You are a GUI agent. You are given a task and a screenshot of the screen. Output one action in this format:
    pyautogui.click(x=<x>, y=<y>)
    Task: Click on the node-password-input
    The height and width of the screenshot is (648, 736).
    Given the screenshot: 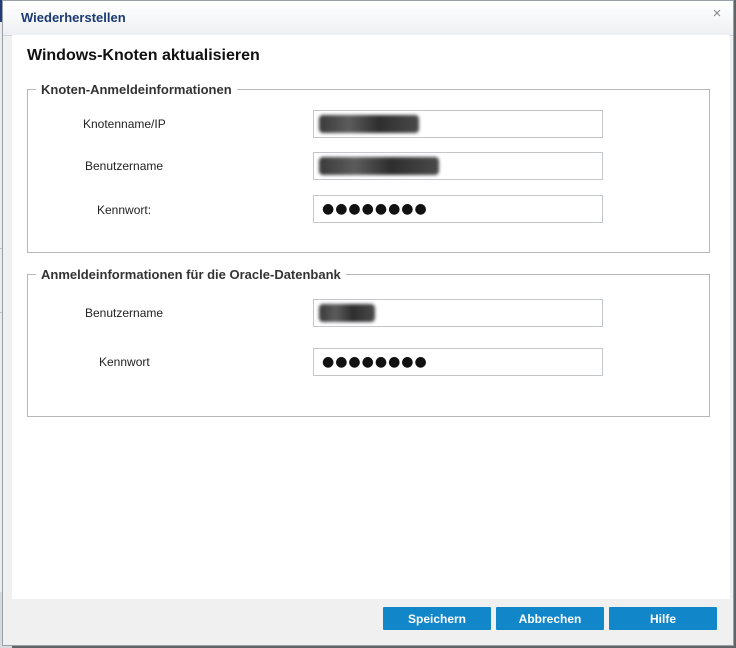 What is the action you would take?
    pyautogui.click(x=458, y=209)
    